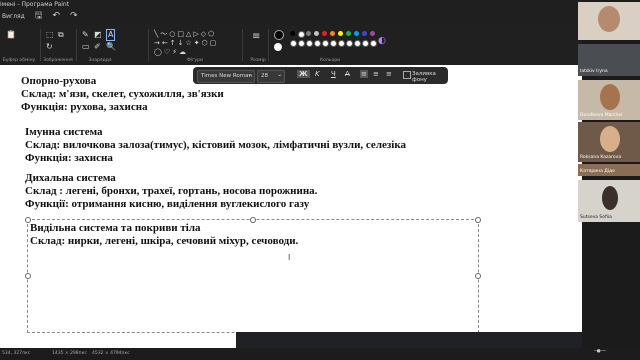  I want to click on cursor-position: 534, 327пкс, so click(16, 353).